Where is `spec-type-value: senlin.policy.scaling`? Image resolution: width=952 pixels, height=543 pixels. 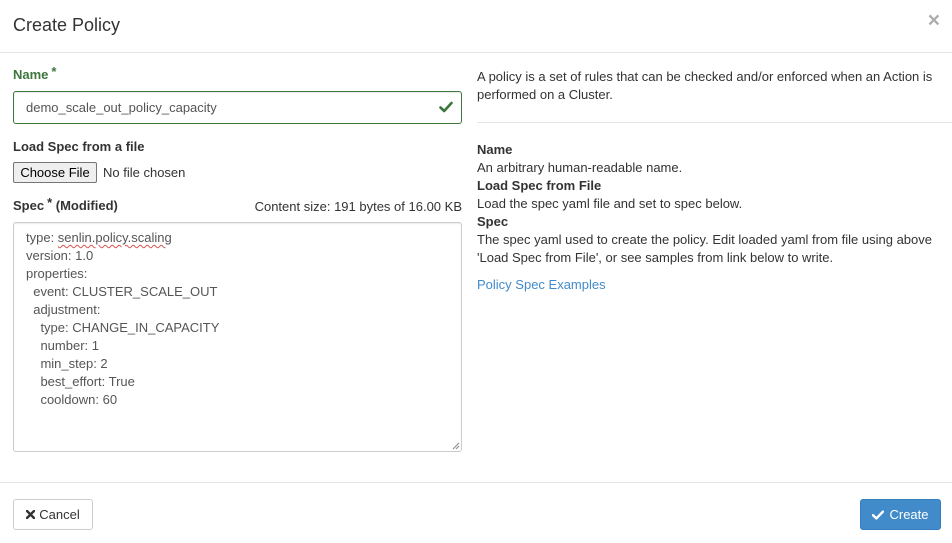
spec-type-value: senlin.policy.scaling is located at coordinates (114, 237).